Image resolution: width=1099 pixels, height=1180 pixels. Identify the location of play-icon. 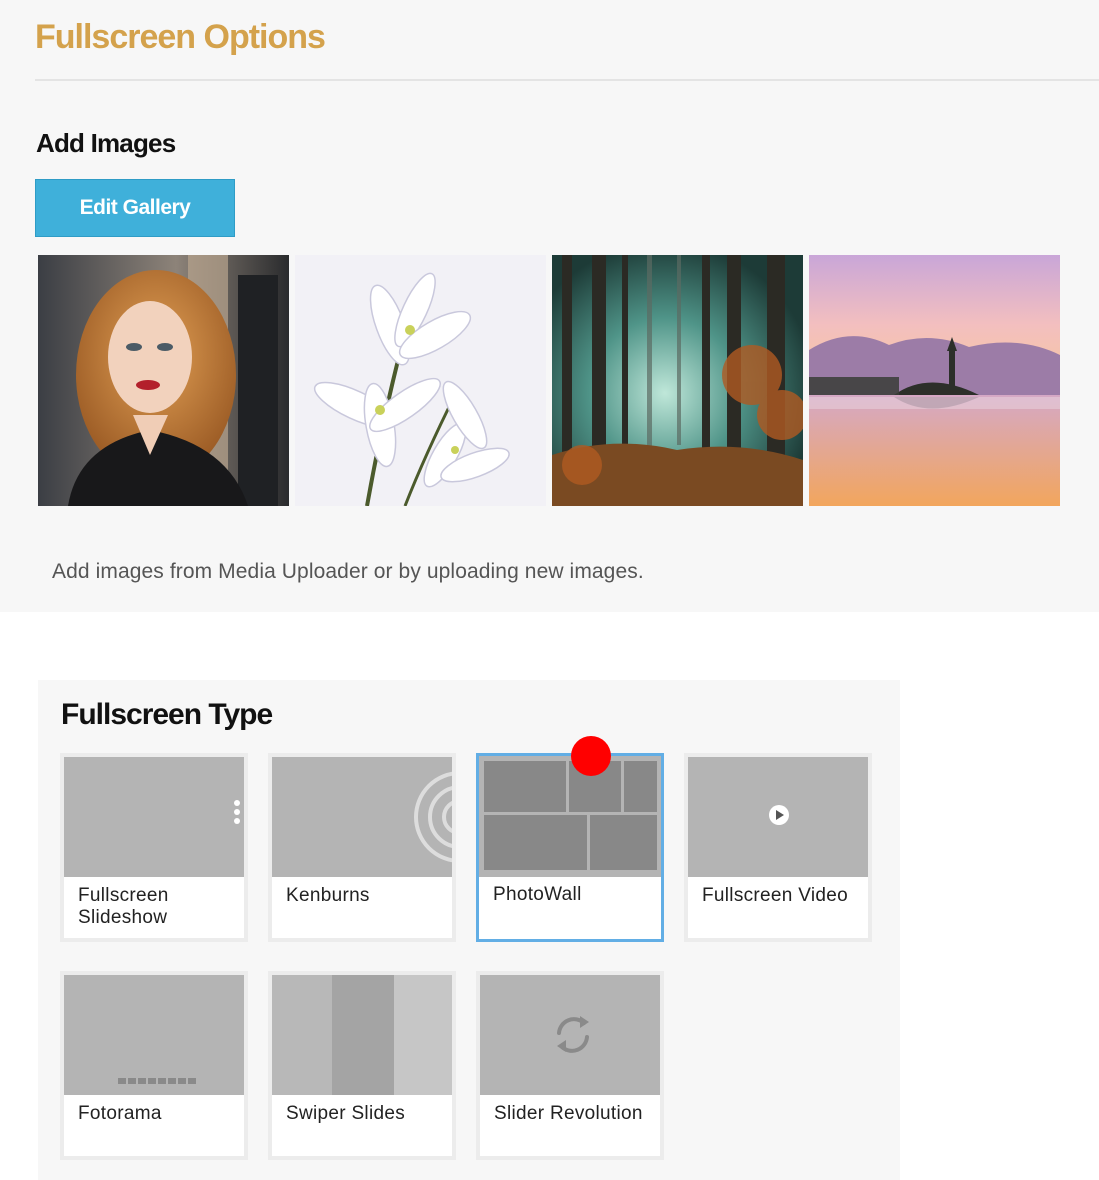
(779, 815).